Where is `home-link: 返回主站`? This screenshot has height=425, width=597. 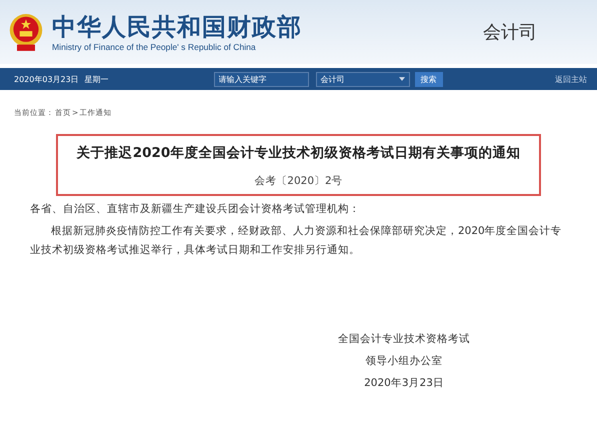
home-link: 返回主站 is located at coordinates (571, 79).